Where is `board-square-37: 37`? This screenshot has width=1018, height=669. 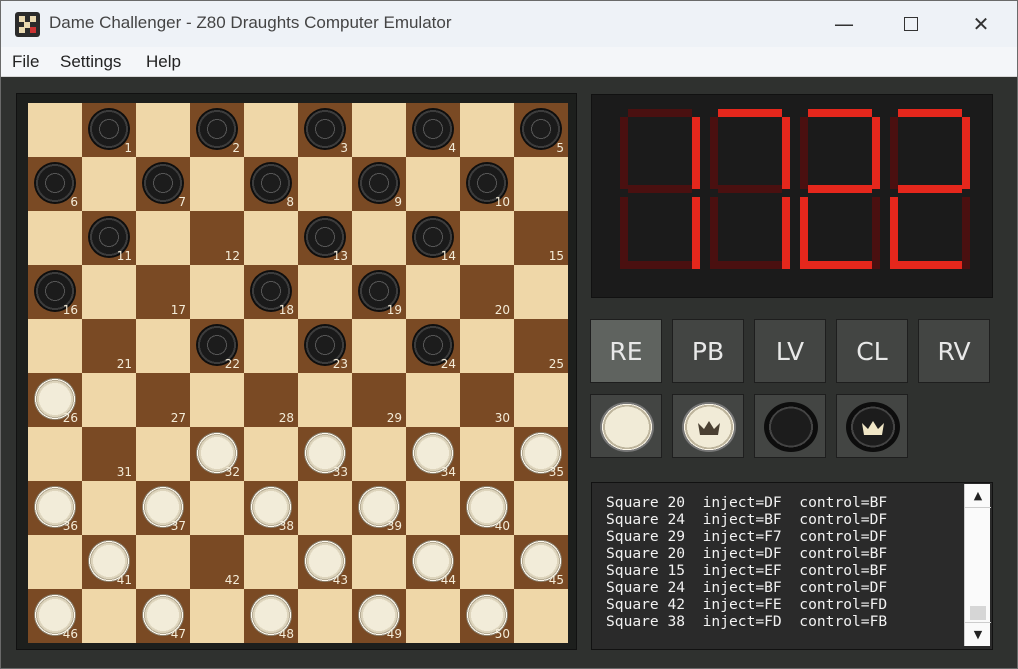 board-square-37: 37 is located at coordinates (163, 508).